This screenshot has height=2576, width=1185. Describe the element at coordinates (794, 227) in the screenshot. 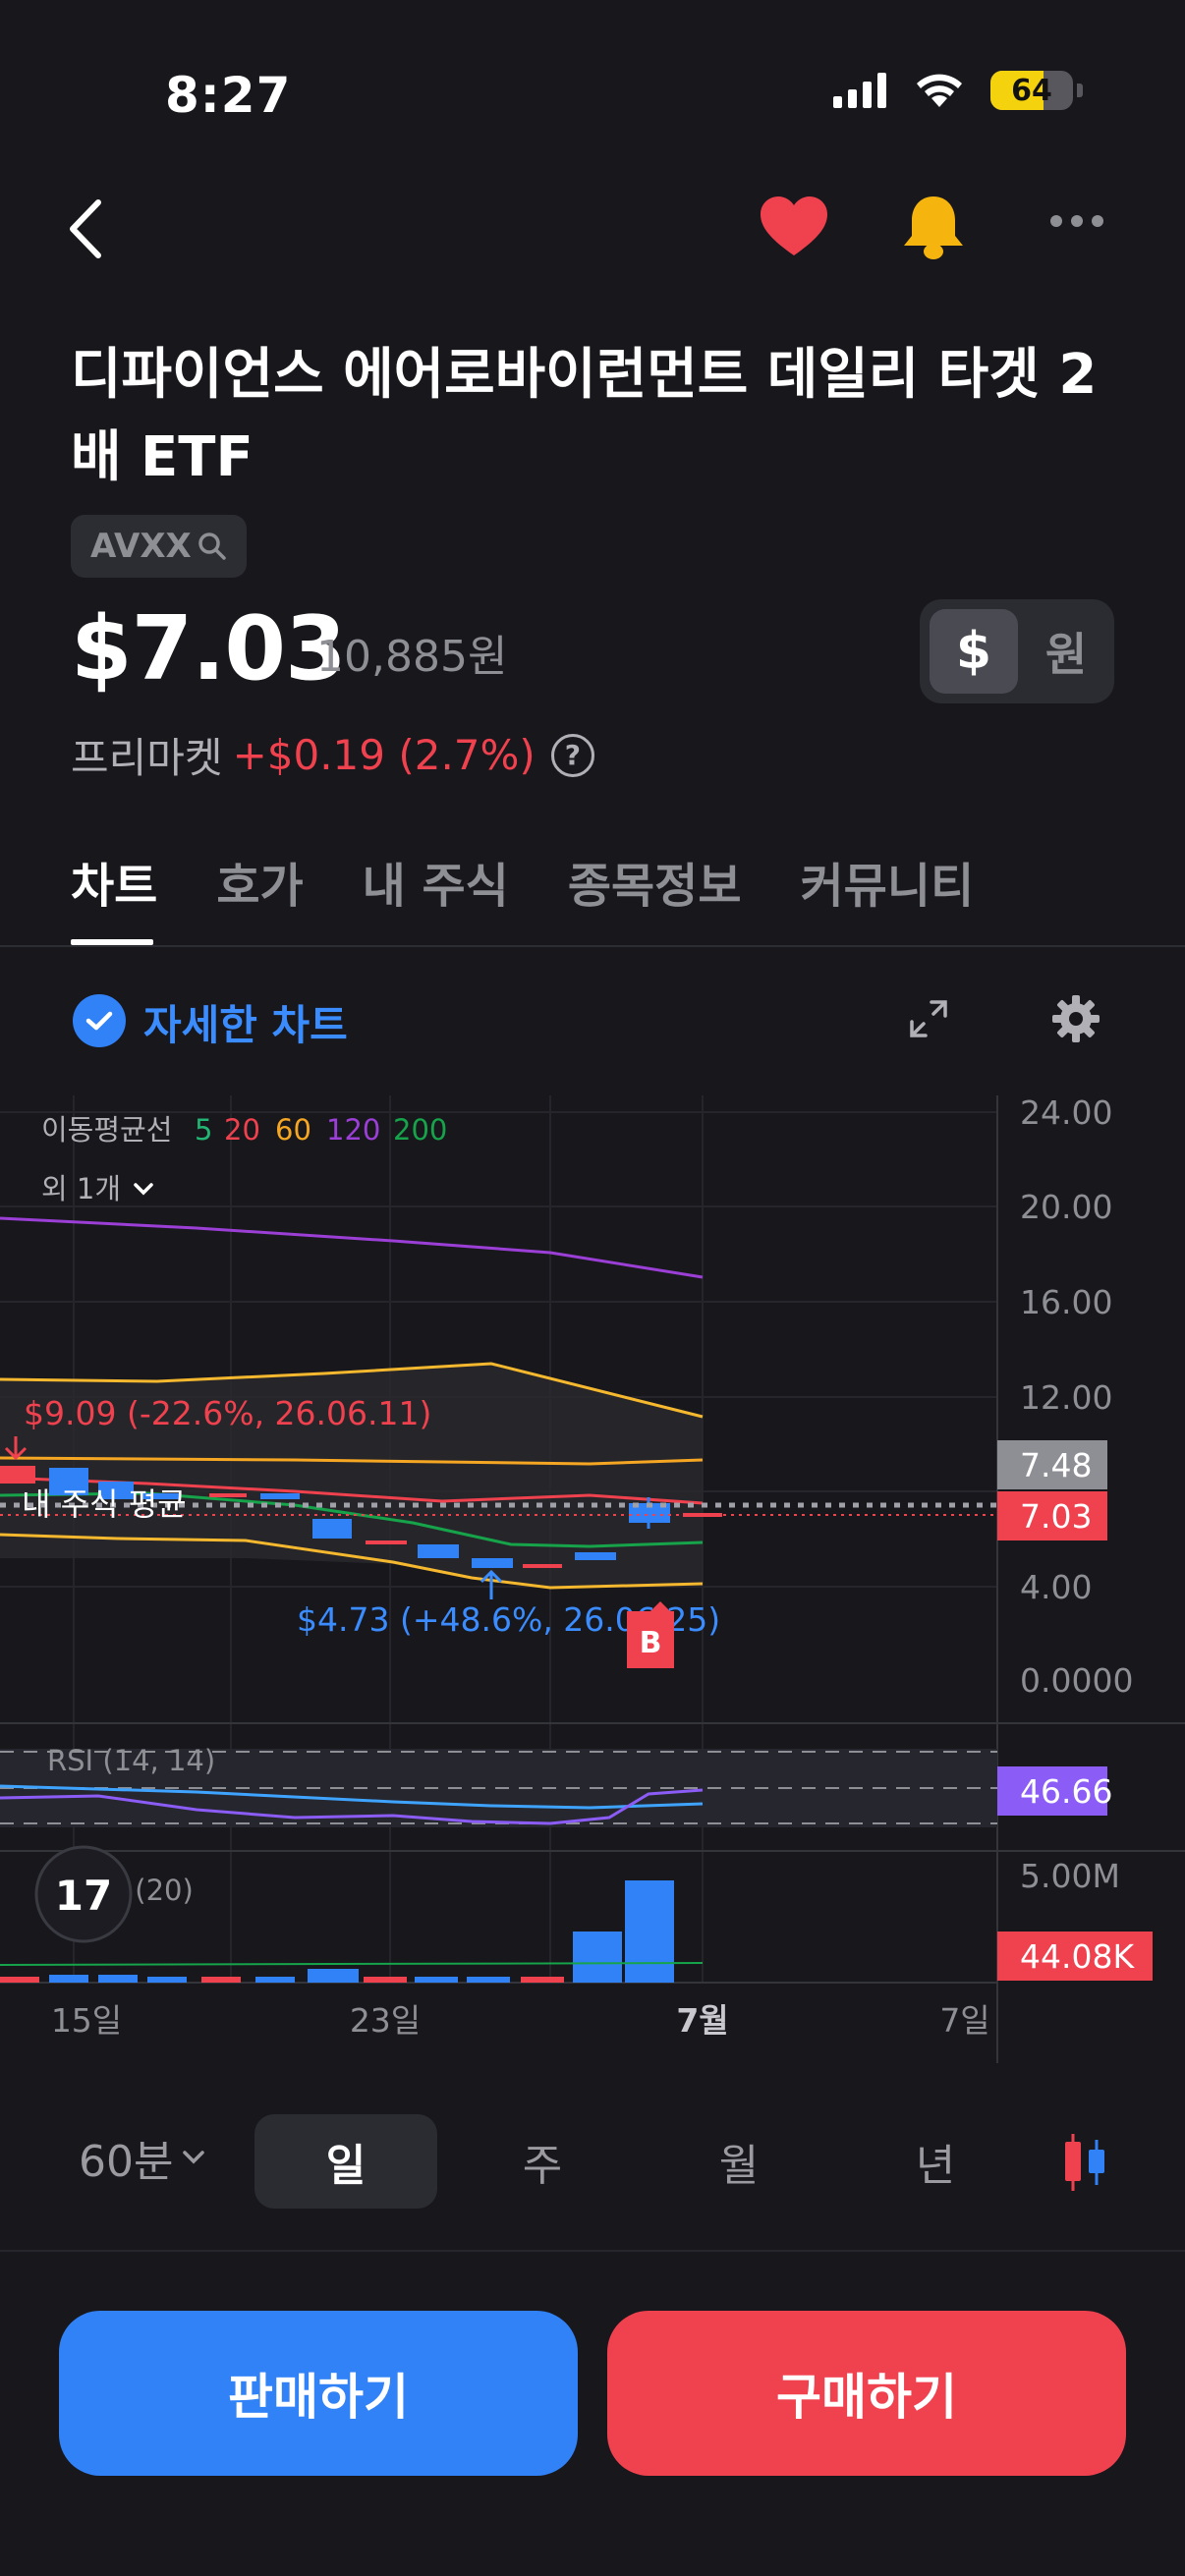

I see `heart-icon` at that location.